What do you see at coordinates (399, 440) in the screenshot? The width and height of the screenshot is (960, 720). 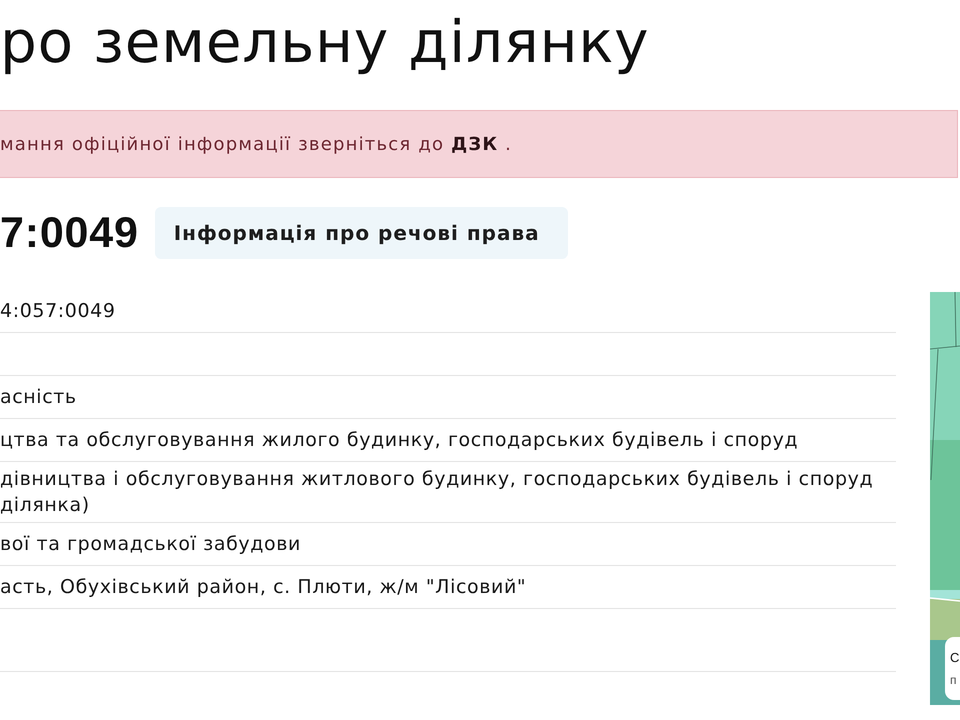 I see `field-value: цтва та обслуговування жилого будинку, господарських будівель і споруд` at bounding box center [399, 440].